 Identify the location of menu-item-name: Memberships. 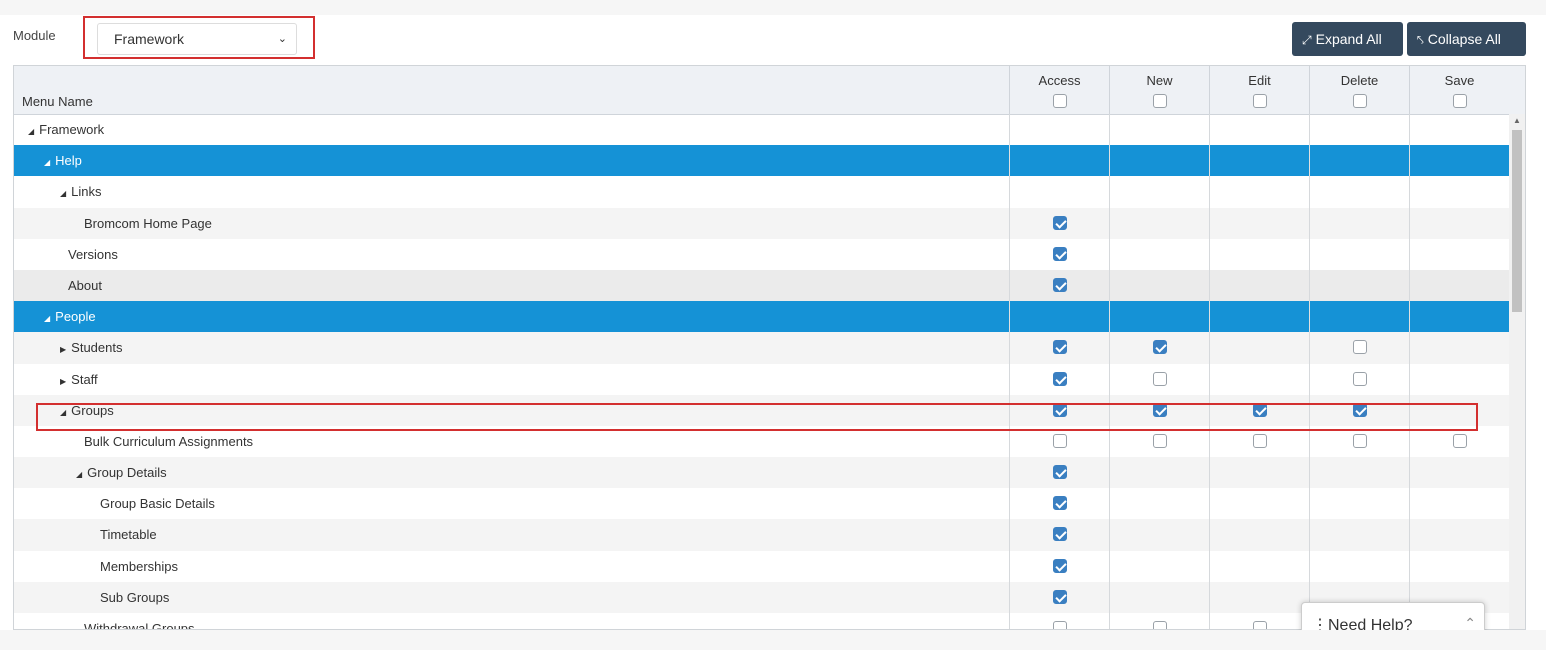
(135, 566).